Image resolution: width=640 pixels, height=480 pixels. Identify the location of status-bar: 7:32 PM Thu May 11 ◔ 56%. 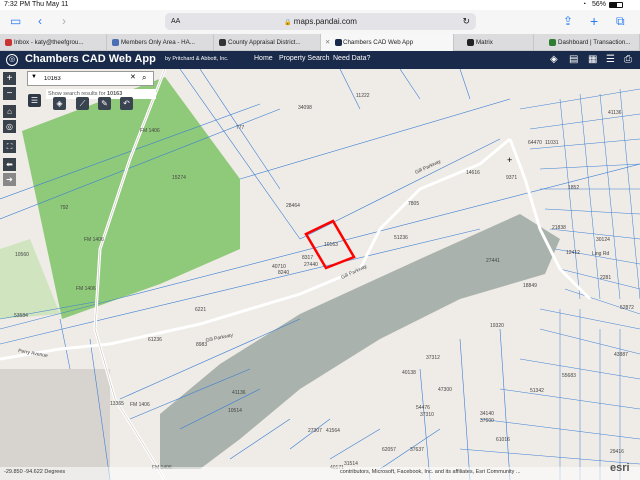
(320, 5).